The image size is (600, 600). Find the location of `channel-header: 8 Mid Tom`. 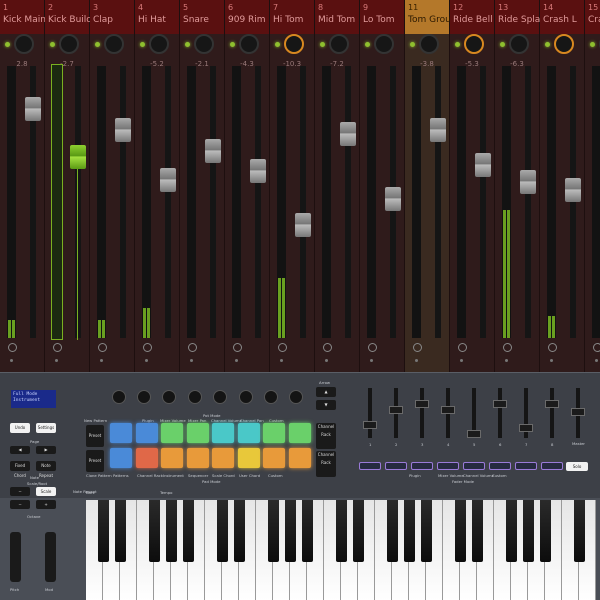

channel-header: 8 Mid Tom is located at coordinates (337, 17).